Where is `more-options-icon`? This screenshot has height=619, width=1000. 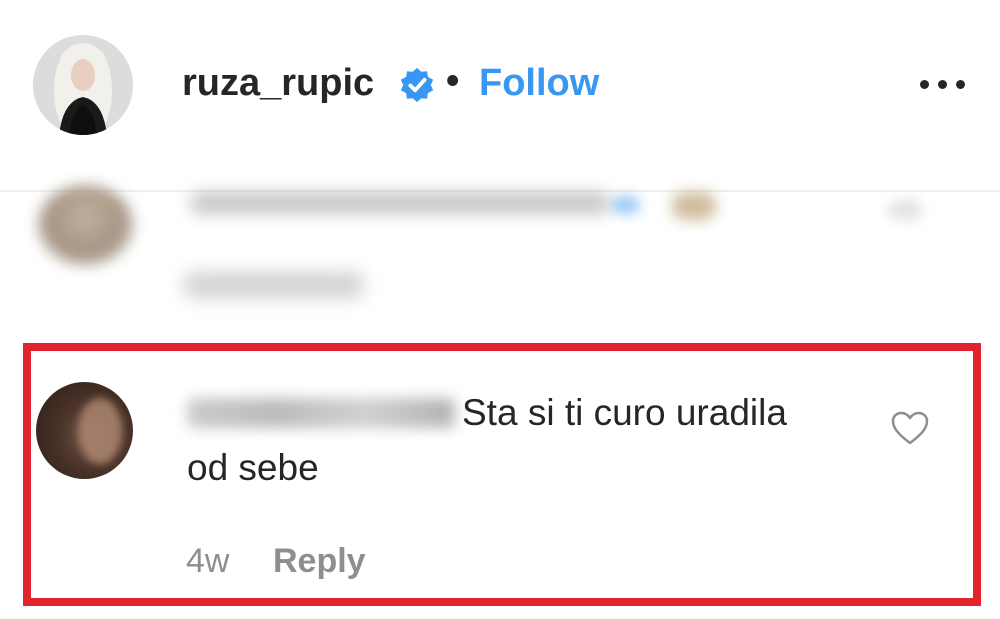
more-options-icon is located at coordinates (943, 85).